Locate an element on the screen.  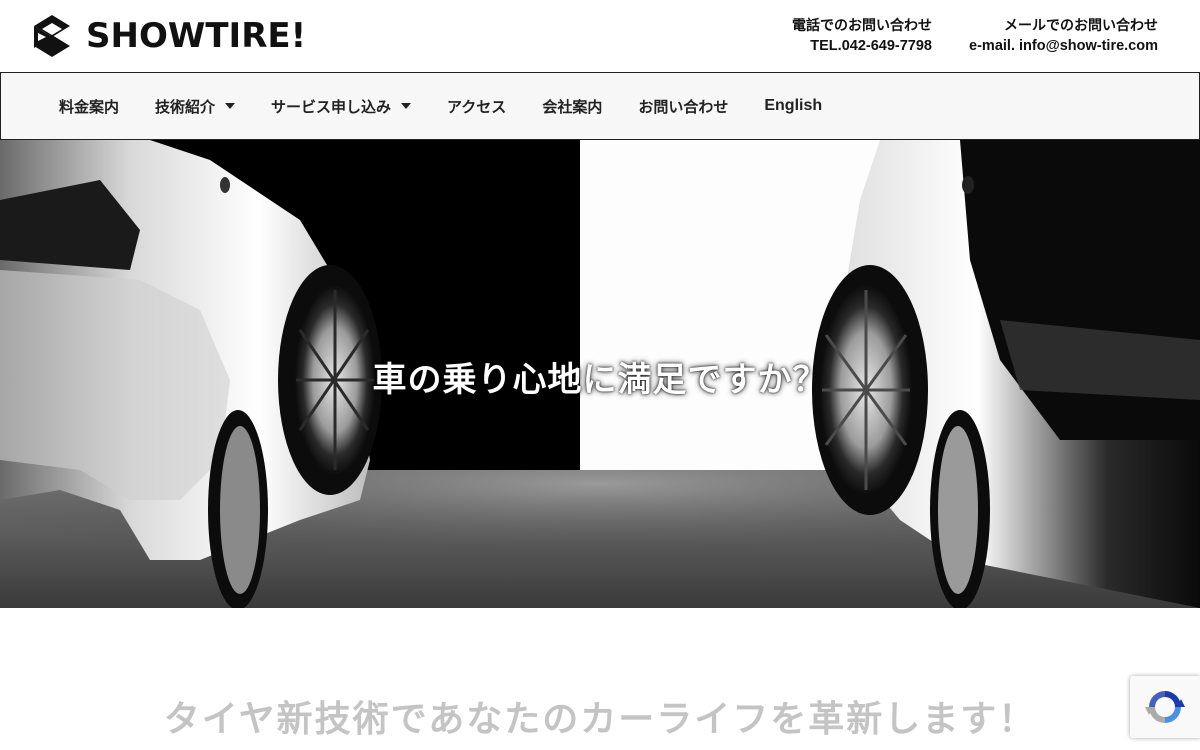
mail-contact: メールでのお問い合わせ e-mail. info@show-tire.com is located at coordinates (1063, 36).